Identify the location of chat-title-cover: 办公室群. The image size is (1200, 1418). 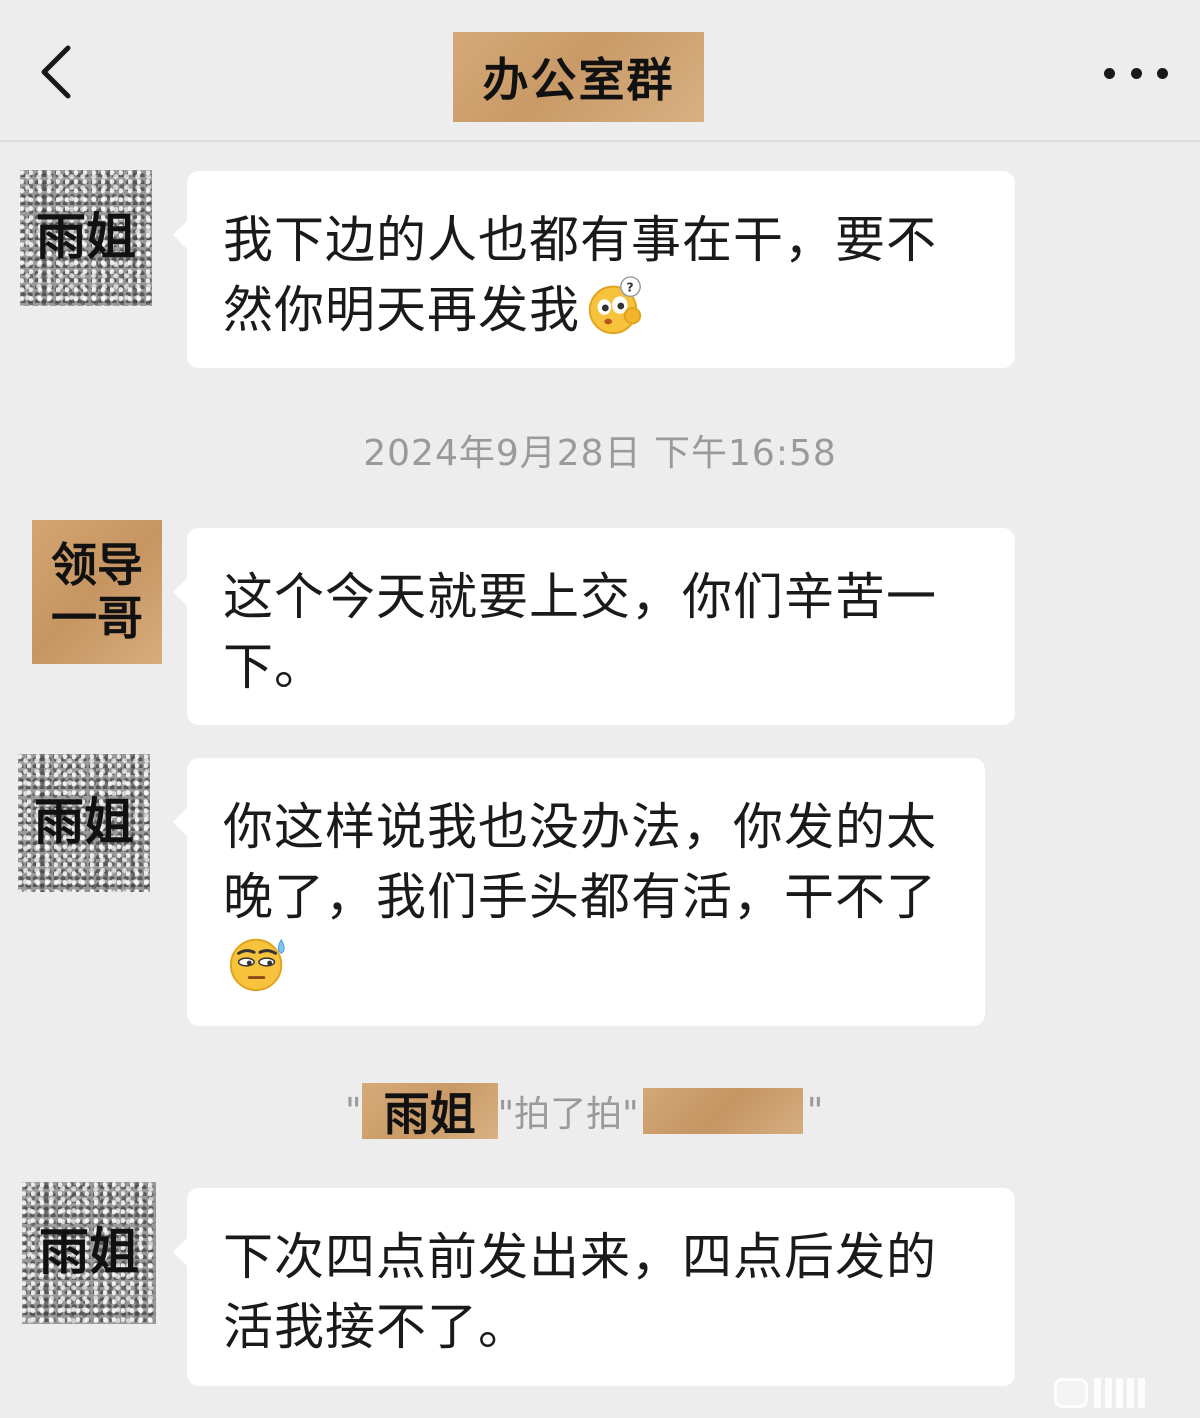
(578, 77).